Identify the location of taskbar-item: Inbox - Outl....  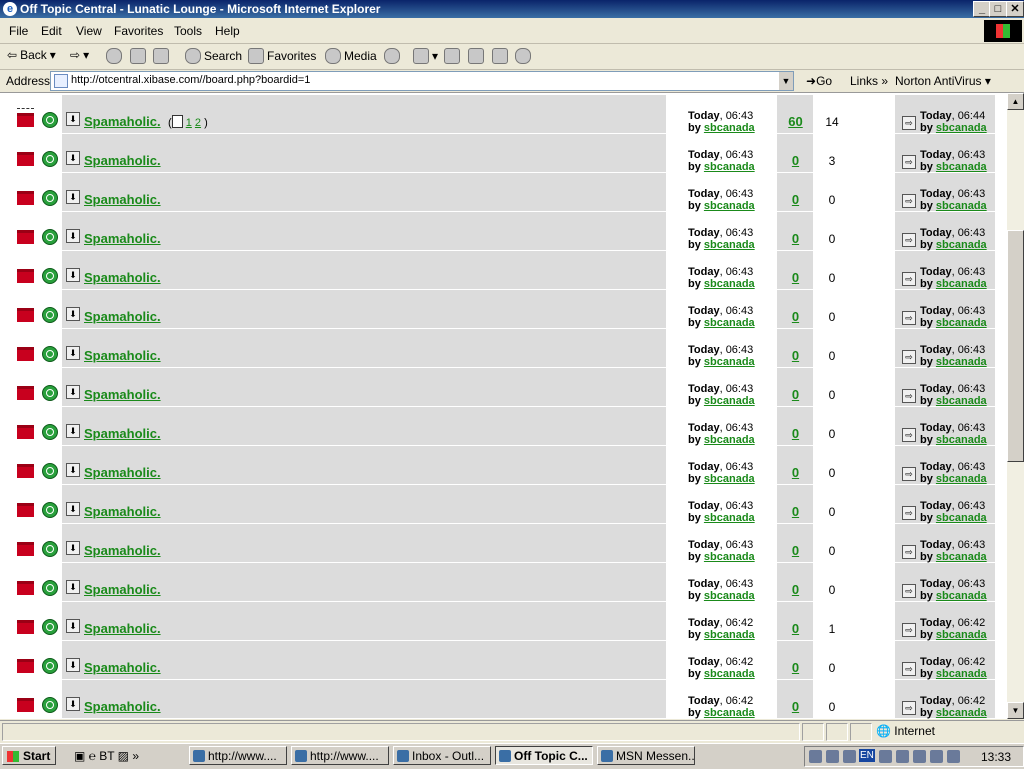
(442, 755).